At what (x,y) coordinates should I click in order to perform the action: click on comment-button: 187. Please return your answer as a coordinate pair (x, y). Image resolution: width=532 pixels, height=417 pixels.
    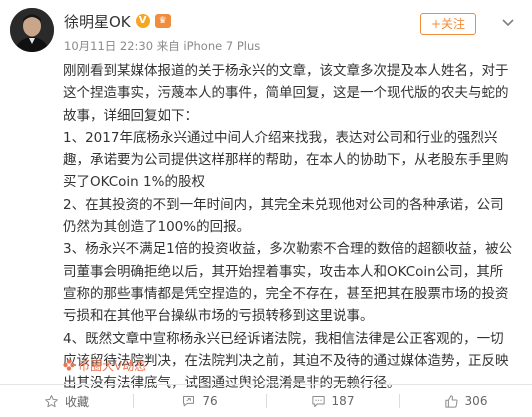
    Looking at the image, I should click on (332, 401).